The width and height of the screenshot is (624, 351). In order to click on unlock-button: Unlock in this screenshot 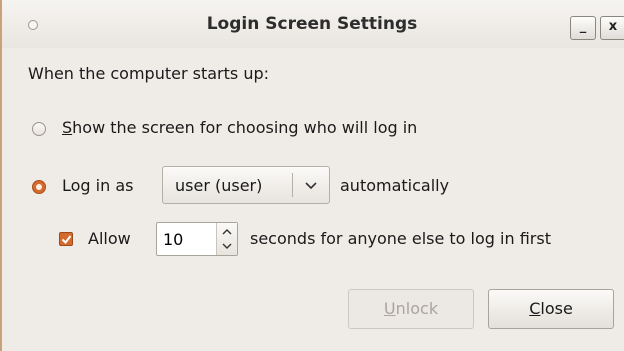, I will do `click(411, 309)`.